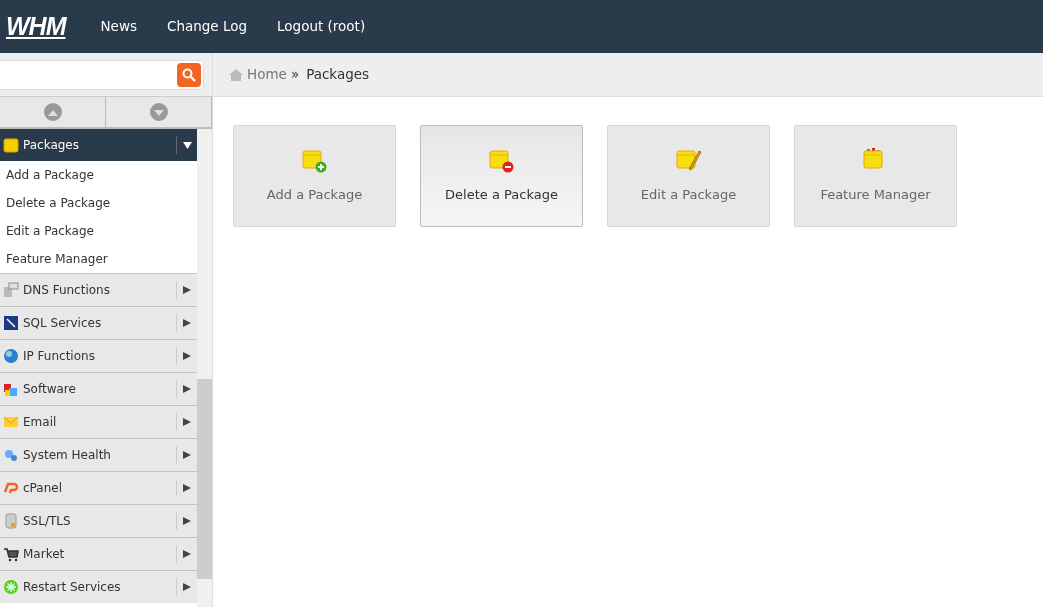  I want to click on sidebar-group: System Health, so click(98, 454).